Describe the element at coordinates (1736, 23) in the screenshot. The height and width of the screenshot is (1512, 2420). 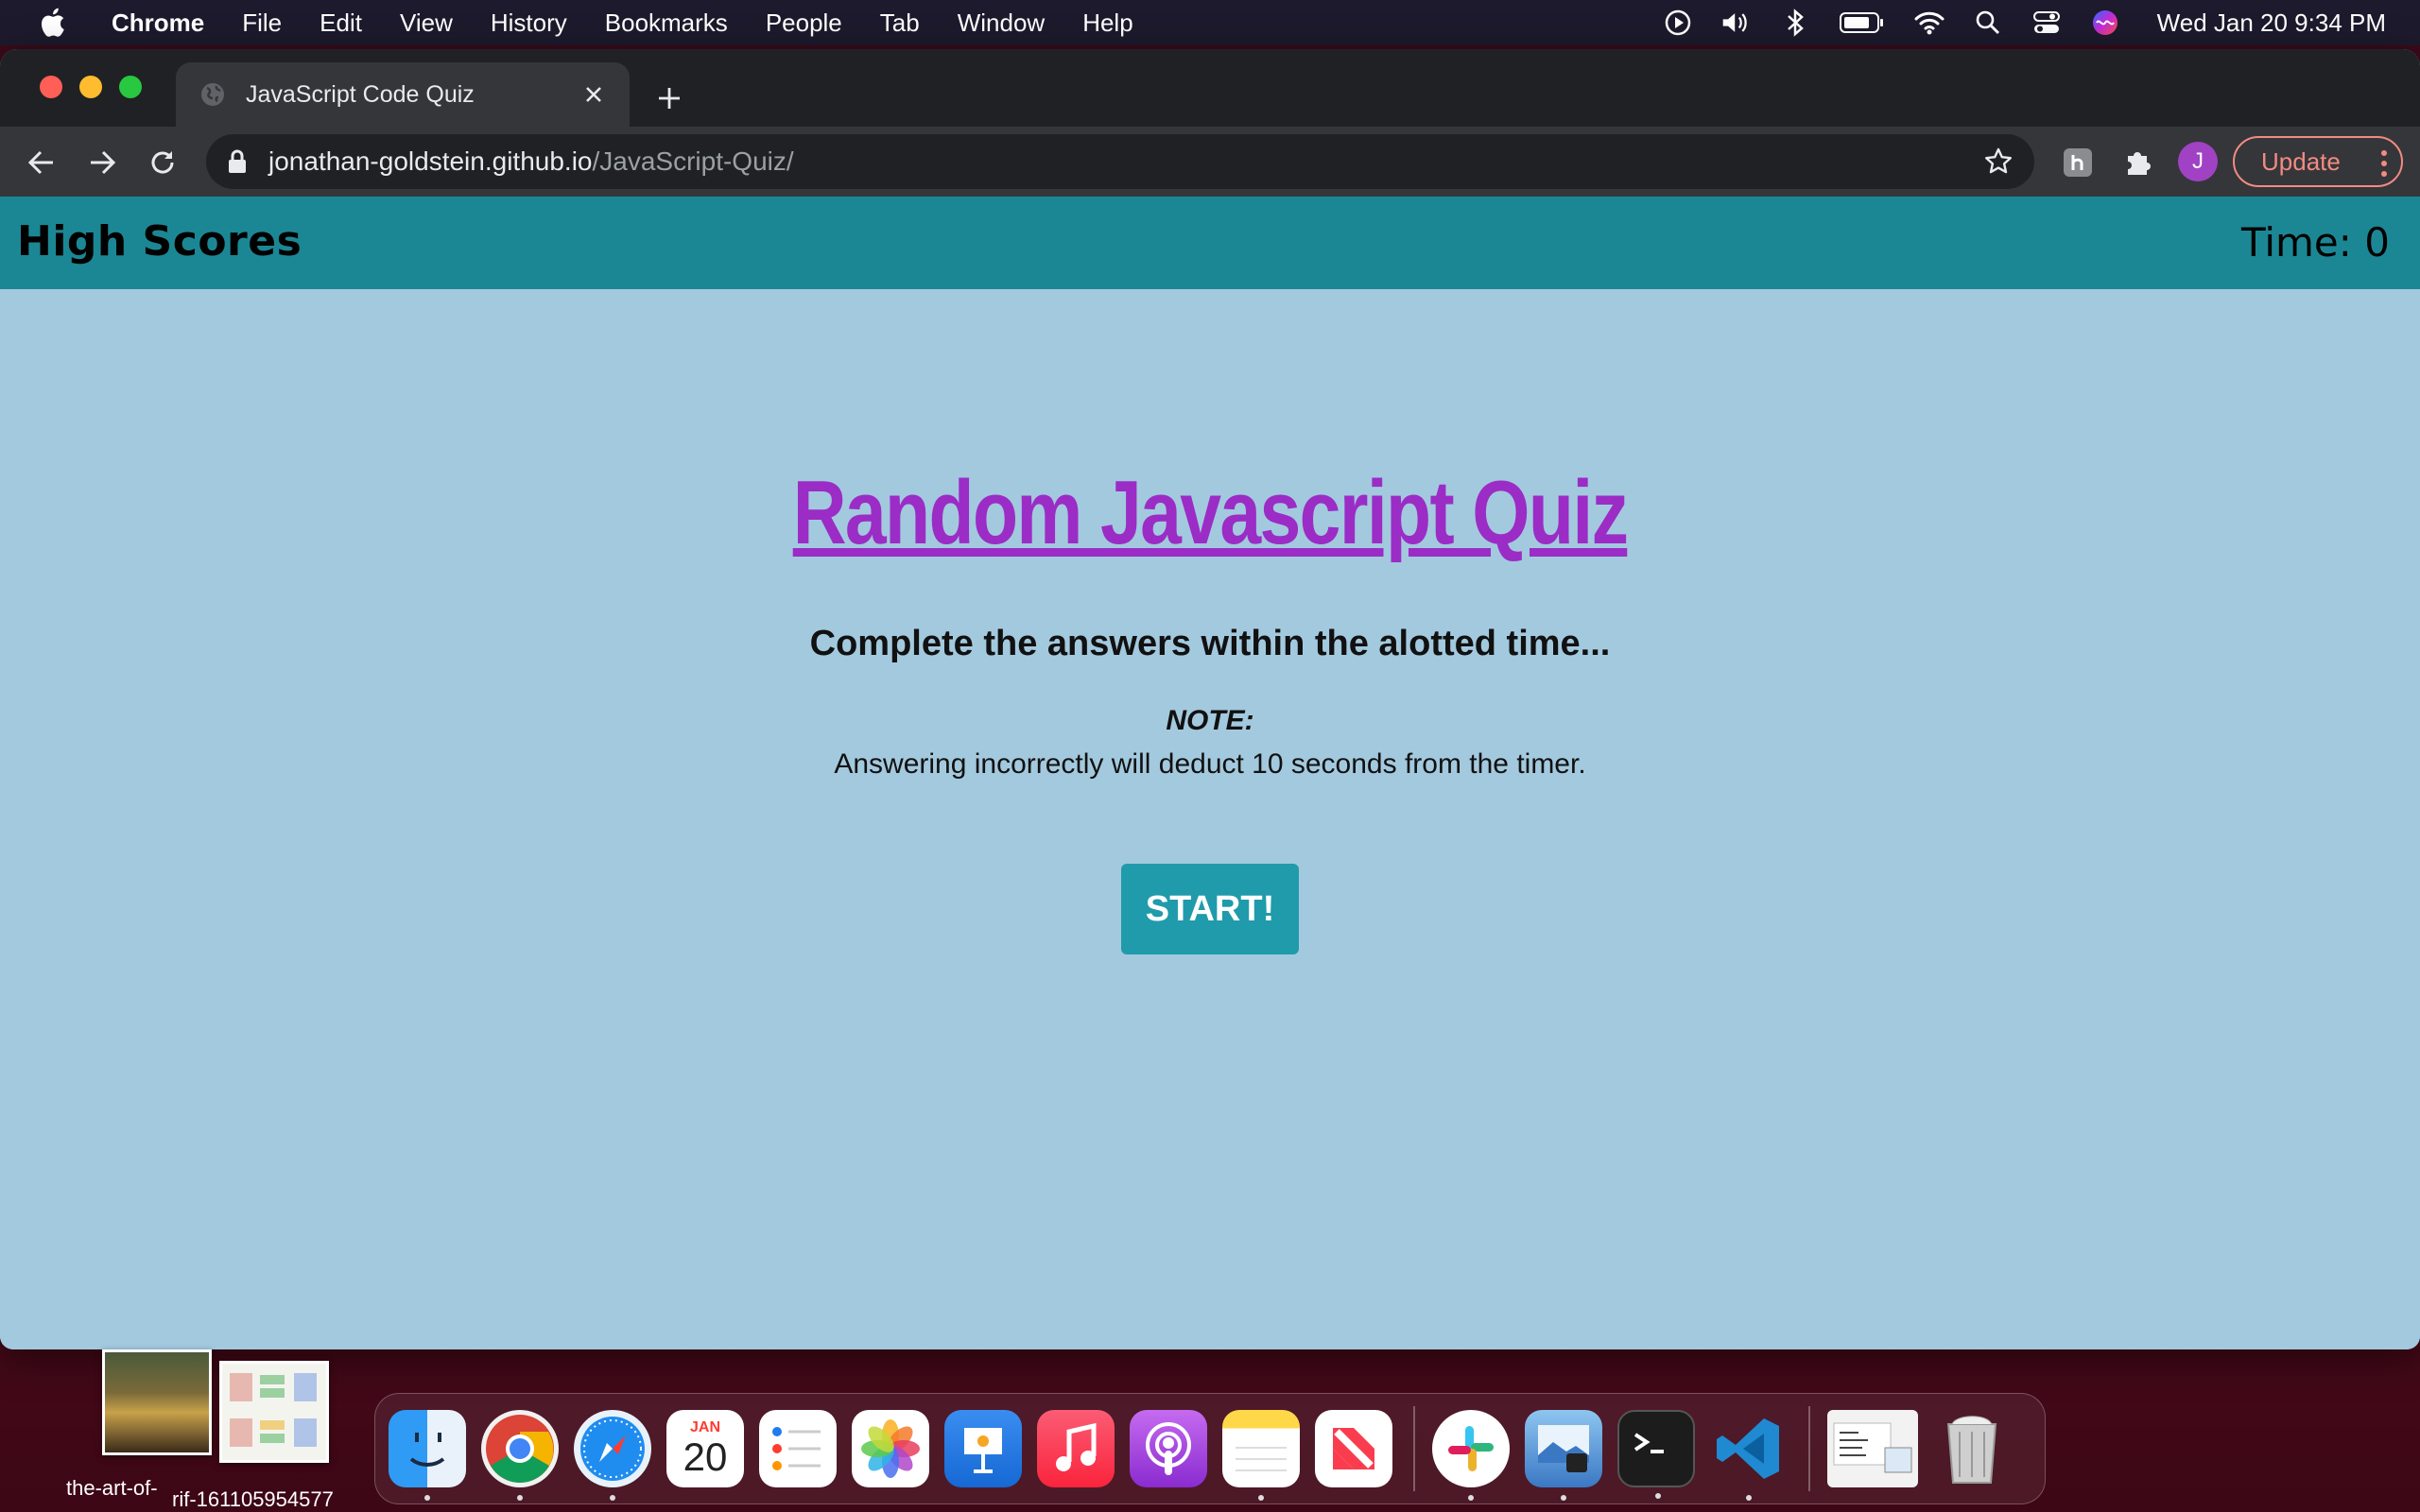
I see `volume-icon` at that location.